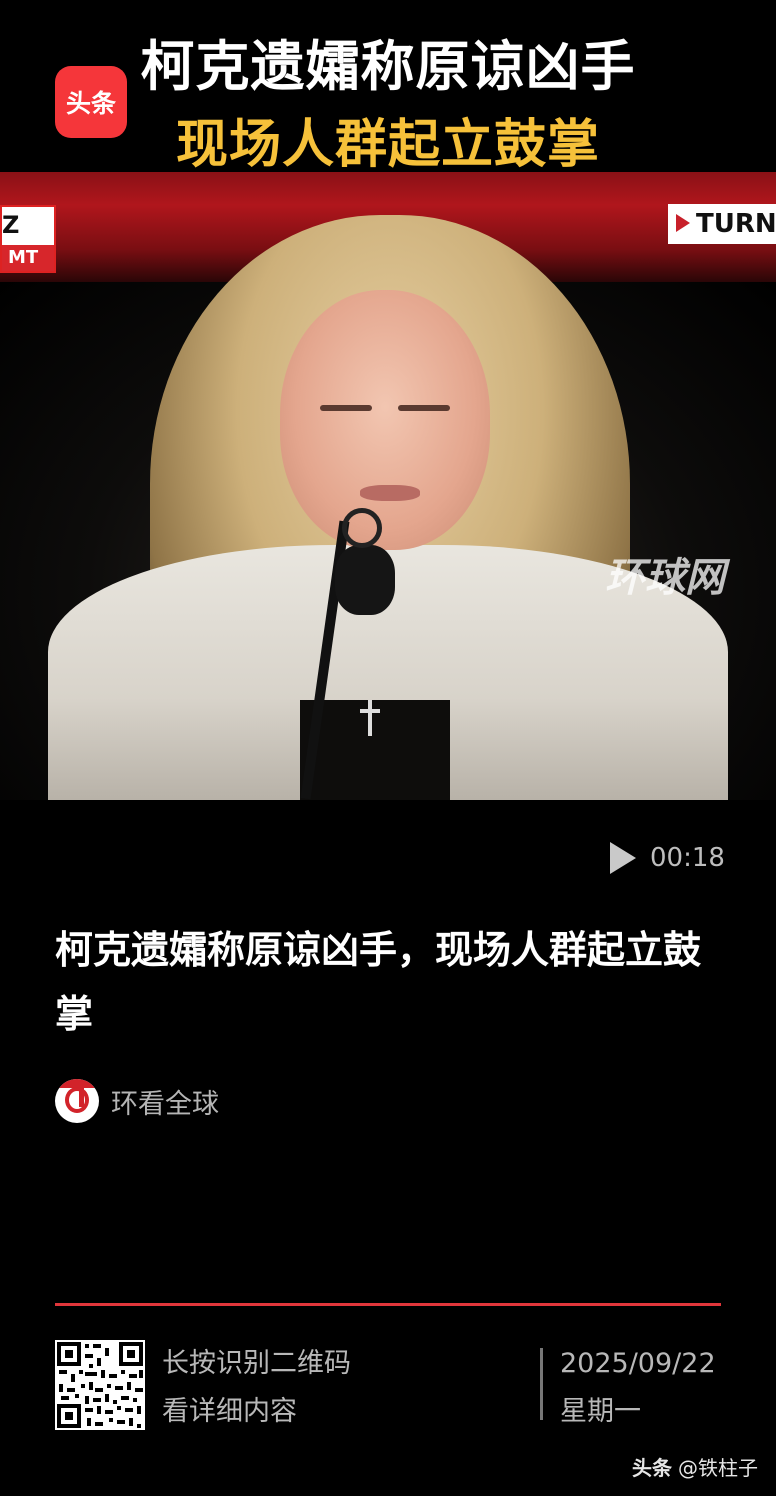 This screenshot has height=1496, width=776. Describe the element at coordinates (623, 858) in the screenshot. I see `play-icon` at that location.